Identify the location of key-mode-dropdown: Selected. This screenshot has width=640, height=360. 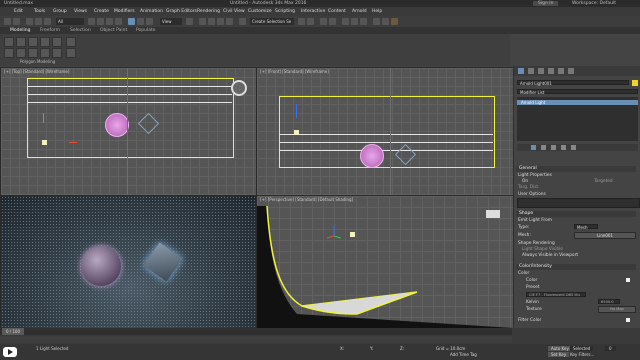
(582, 348).